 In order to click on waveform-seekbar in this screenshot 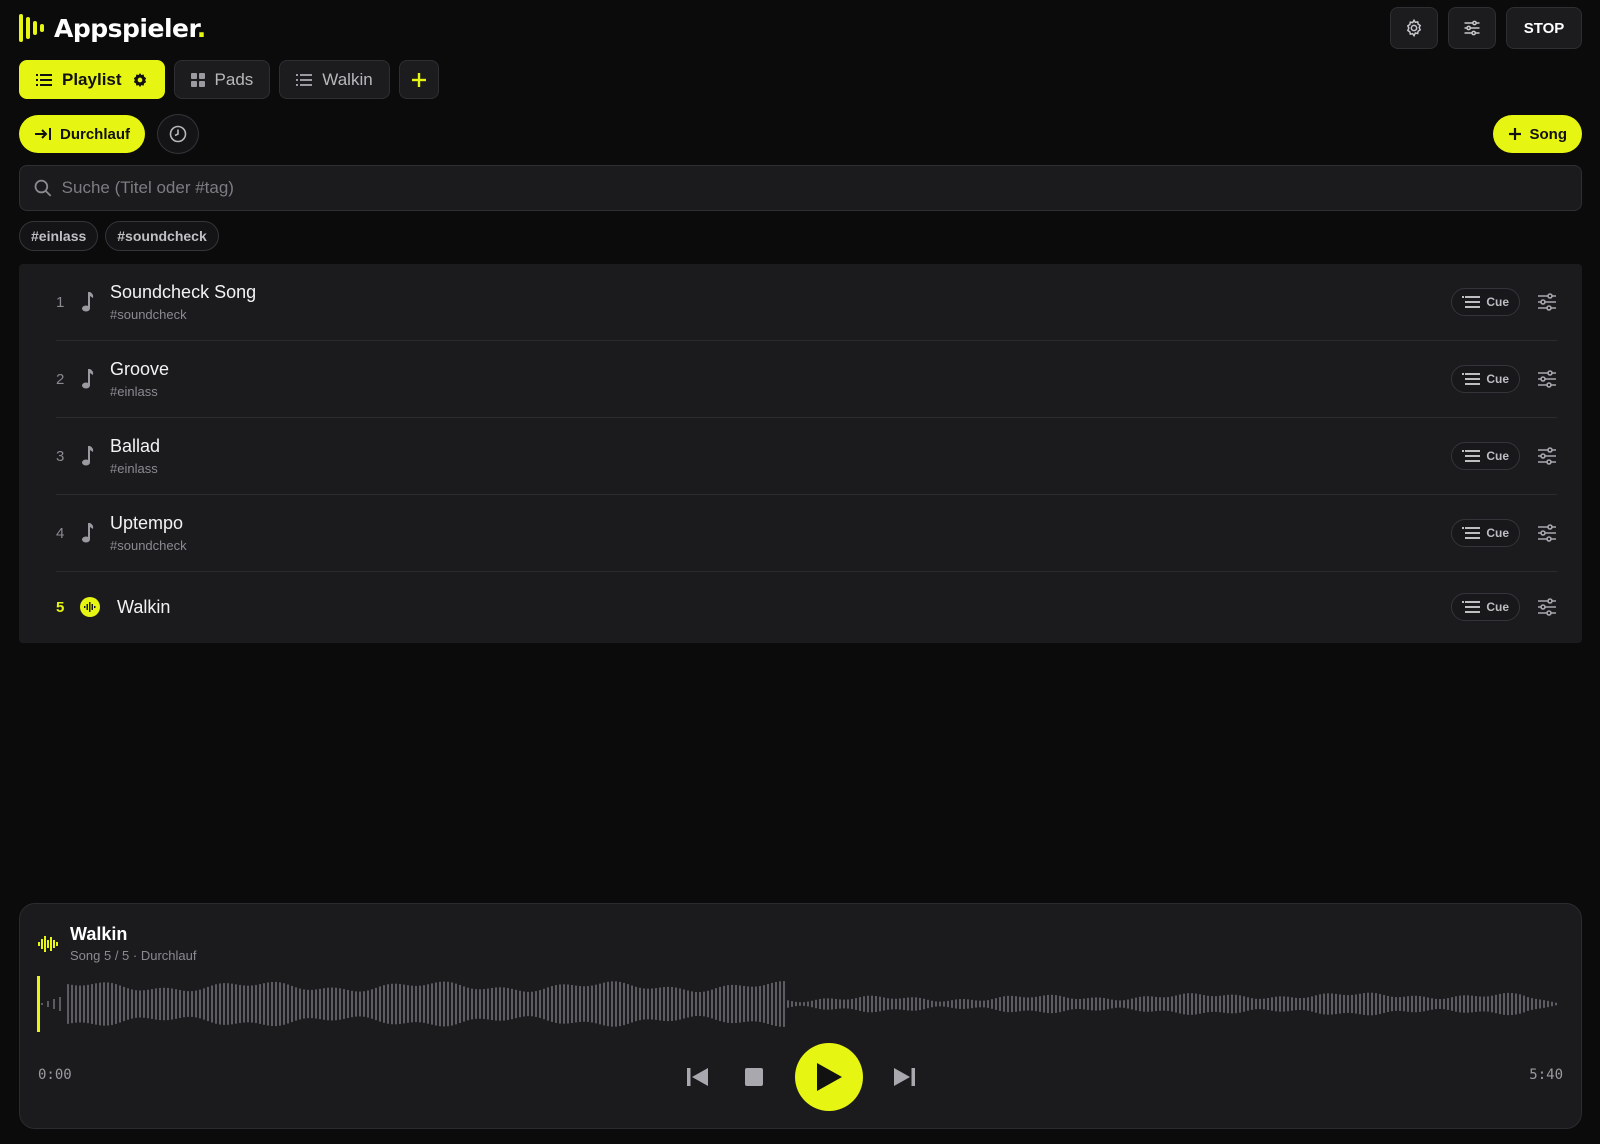, I will do `click(799, 1004)`.